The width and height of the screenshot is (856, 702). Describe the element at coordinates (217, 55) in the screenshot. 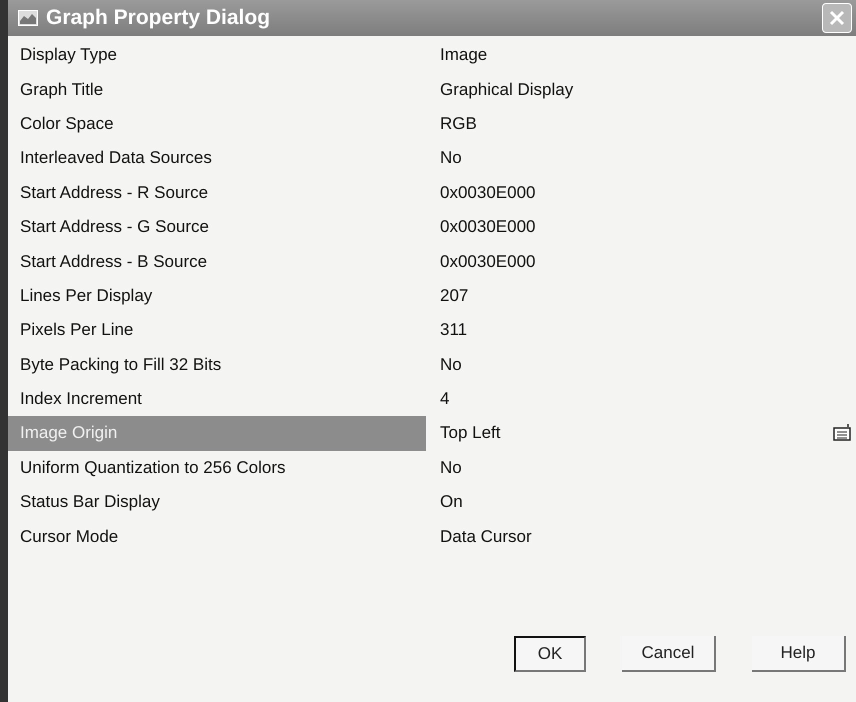

I see `property-name: Display Type` at that location.